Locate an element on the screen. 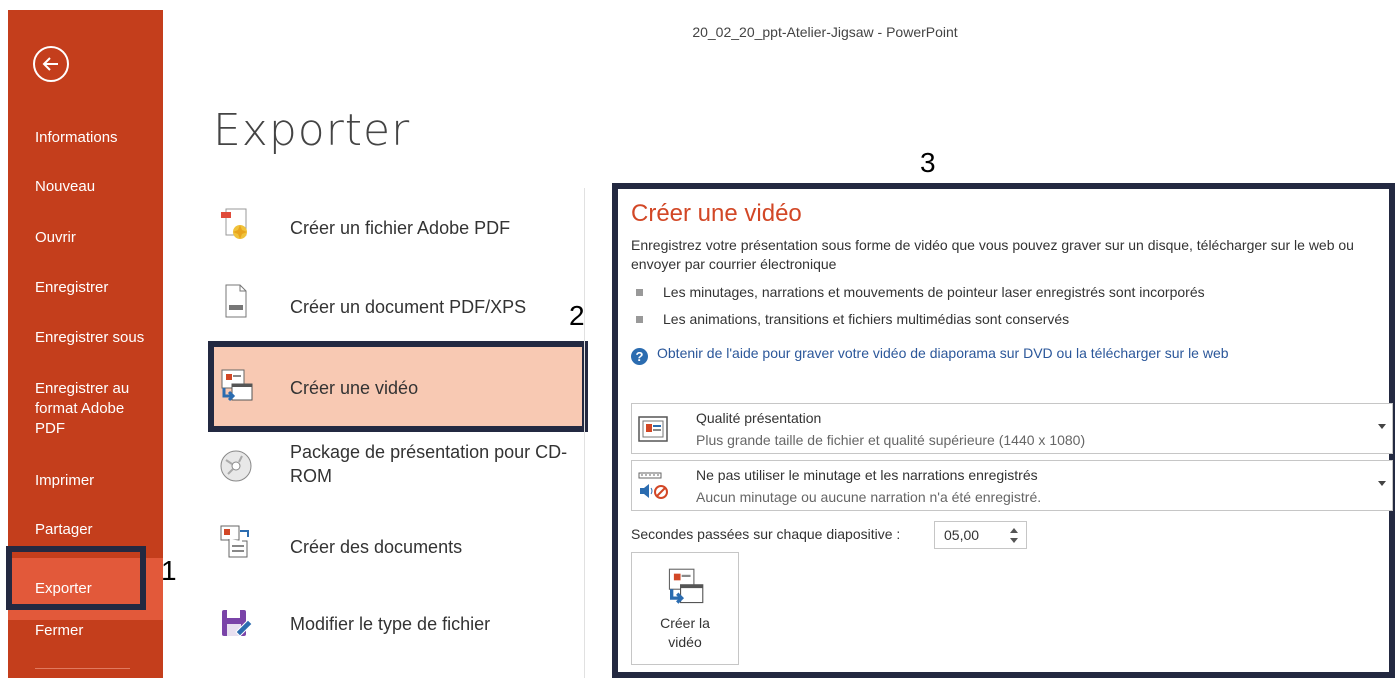 Image resolution: width=1395 pixels, height=678 pixels. callout-number-3: 3 is located at coordinates (928, 162).